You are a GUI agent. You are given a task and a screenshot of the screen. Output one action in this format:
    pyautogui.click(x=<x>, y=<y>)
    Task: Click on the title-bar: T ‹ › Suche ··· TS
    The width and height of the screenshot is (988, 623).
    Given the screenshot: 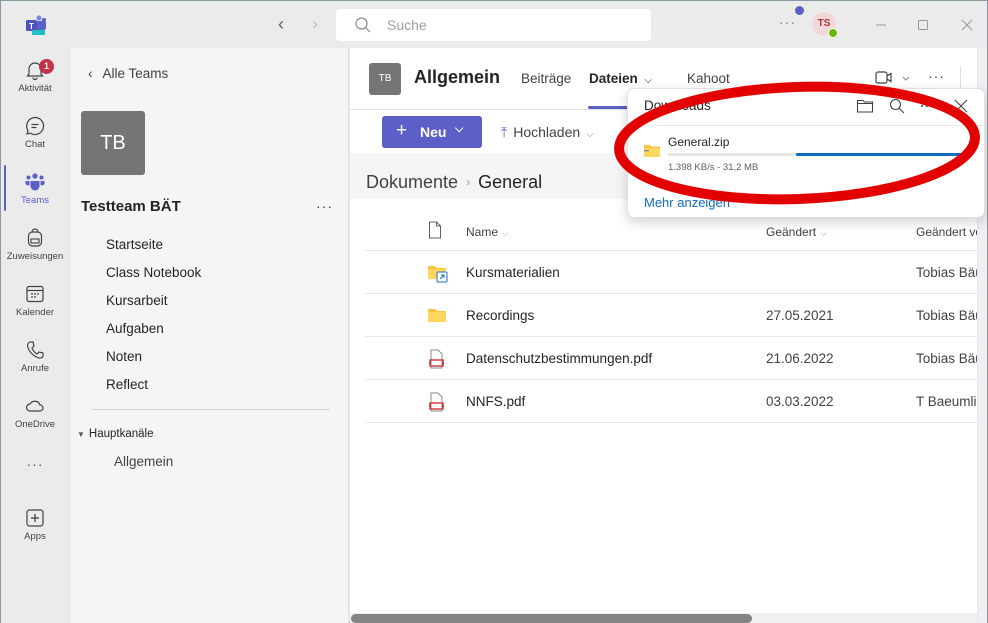 What is the action you would take?
    pyautogui.click(x=494, y=24)
    